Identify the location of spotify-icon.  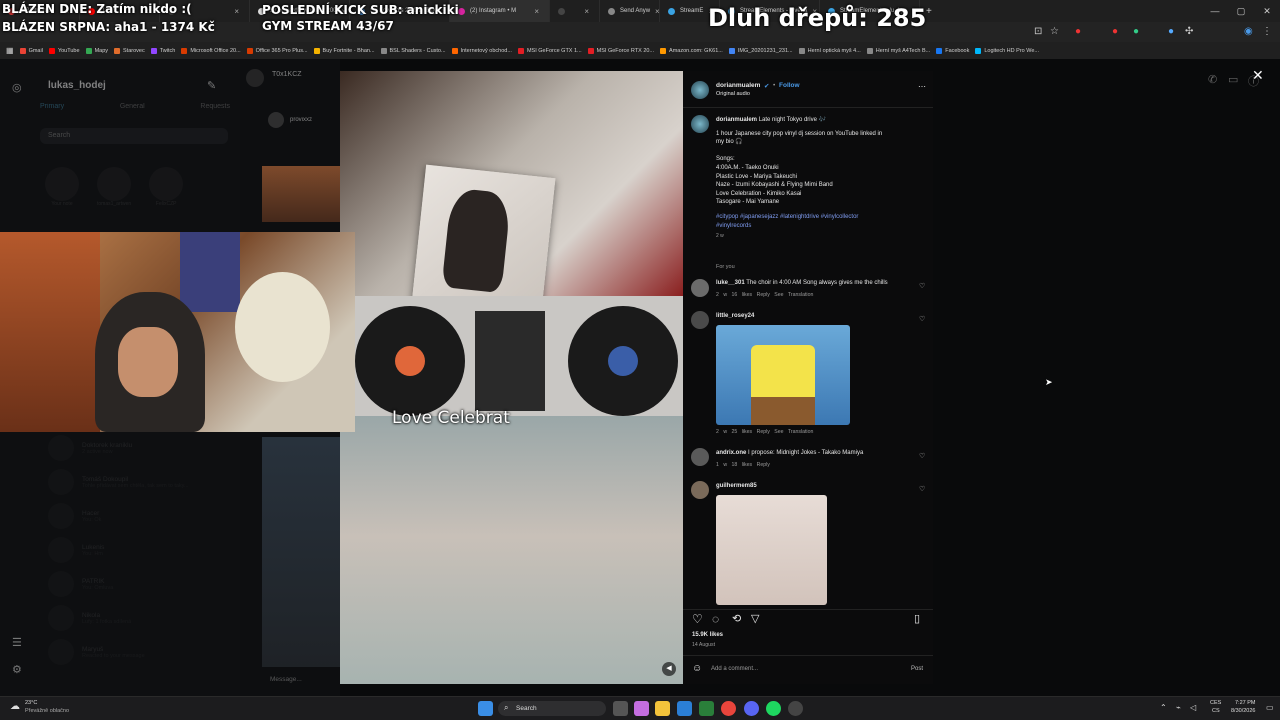
(773, 708).